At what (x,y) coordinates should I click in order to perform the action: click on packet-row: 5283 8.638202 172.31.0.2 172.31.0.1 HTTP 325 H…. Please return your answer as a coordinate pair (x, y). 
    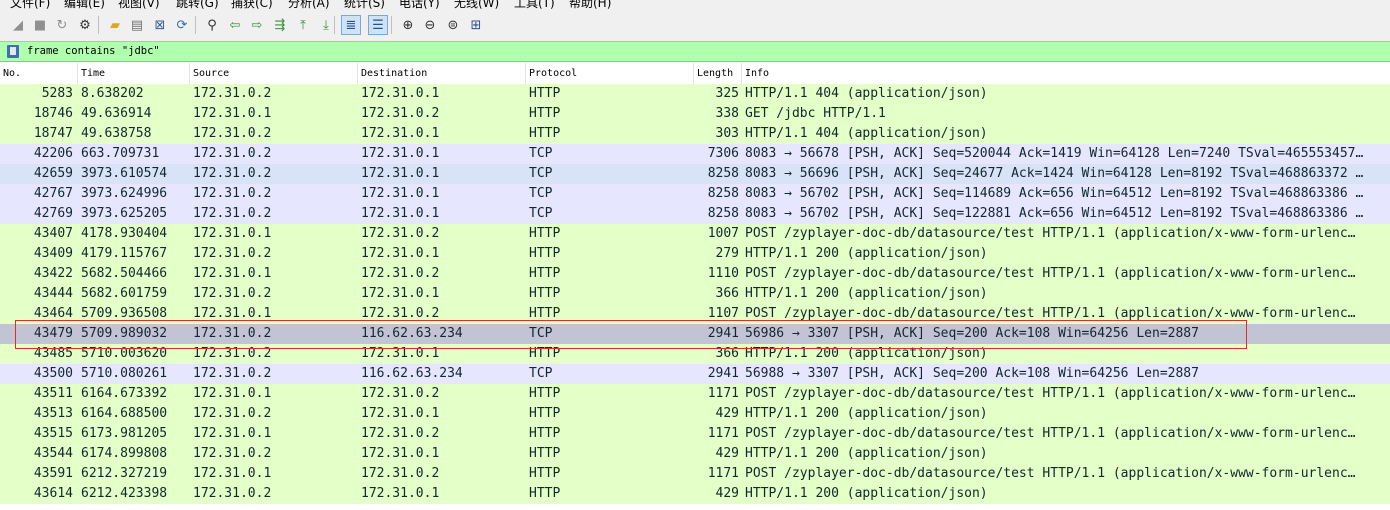
    Looking at the image, I should click on (695, 94).